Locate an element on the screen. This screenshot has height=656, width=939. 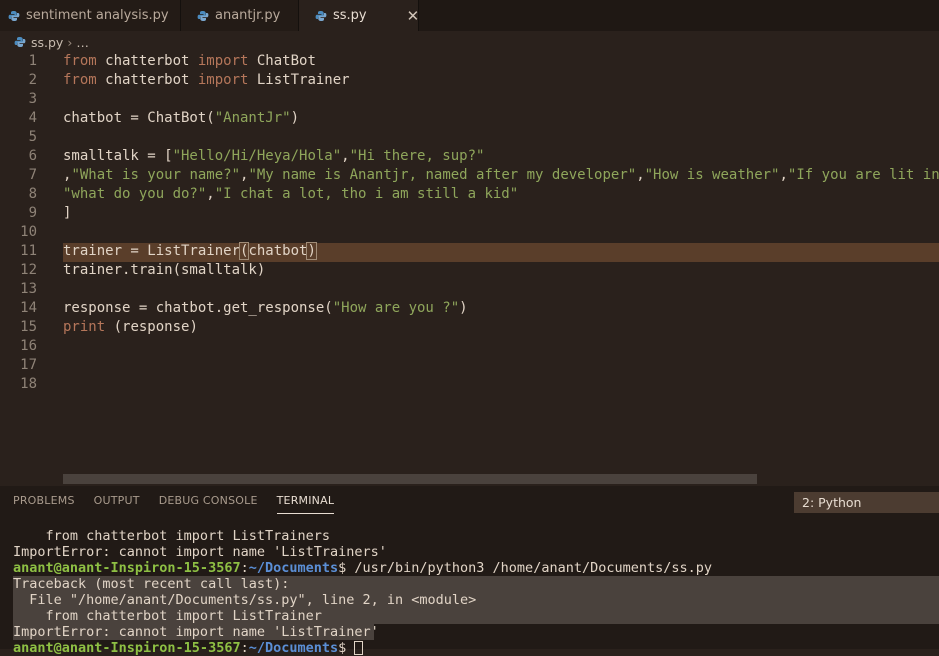
chevron-right-icon: › is located at coordinates (70, 42).